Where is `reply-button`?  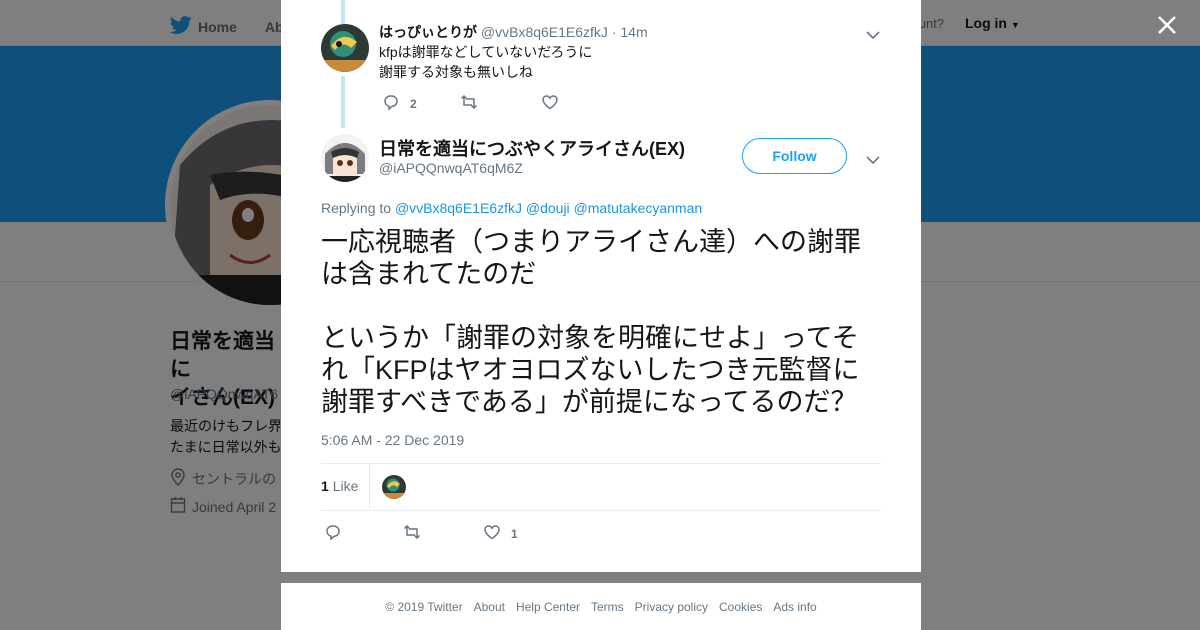 reply-button is located at coordinates (338, 533).